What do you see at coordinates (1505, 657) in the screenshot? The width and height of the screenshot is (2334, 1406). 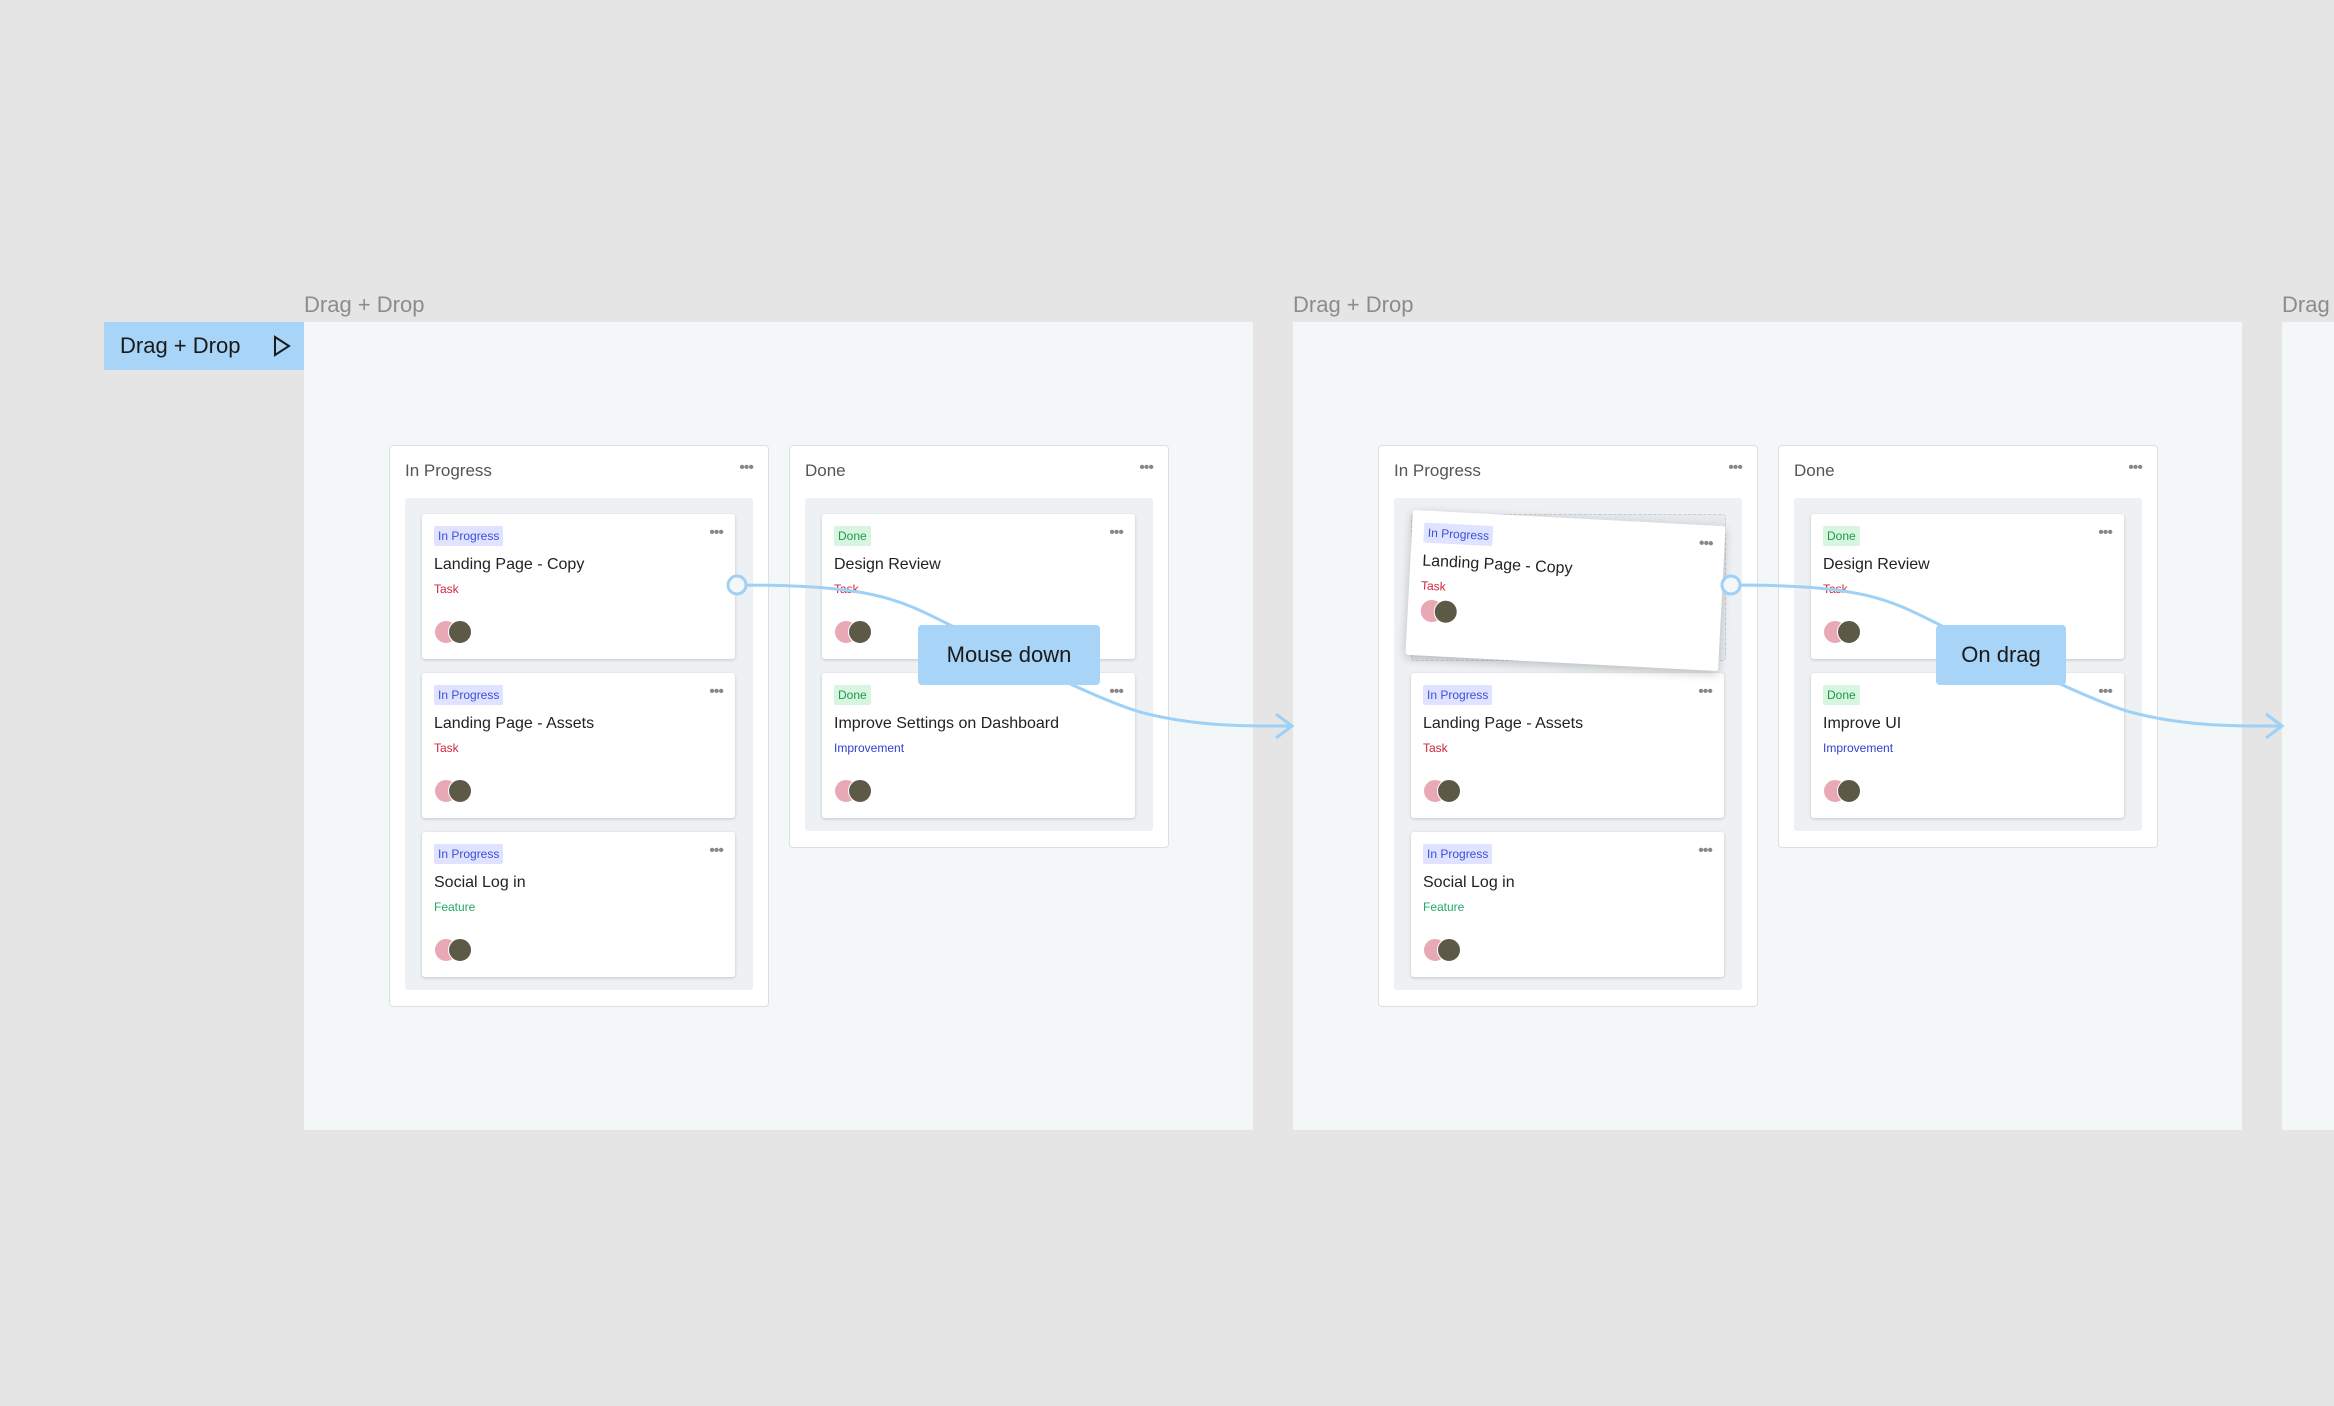 I see `prototype-connectors` at bounding box center [1505, 657].